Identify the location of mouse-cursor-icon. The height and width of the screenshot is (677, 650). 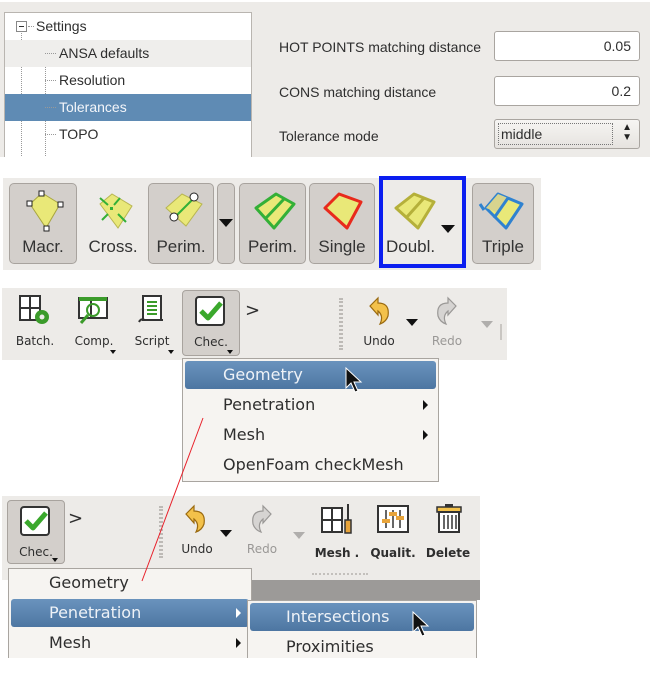
(354, 379).